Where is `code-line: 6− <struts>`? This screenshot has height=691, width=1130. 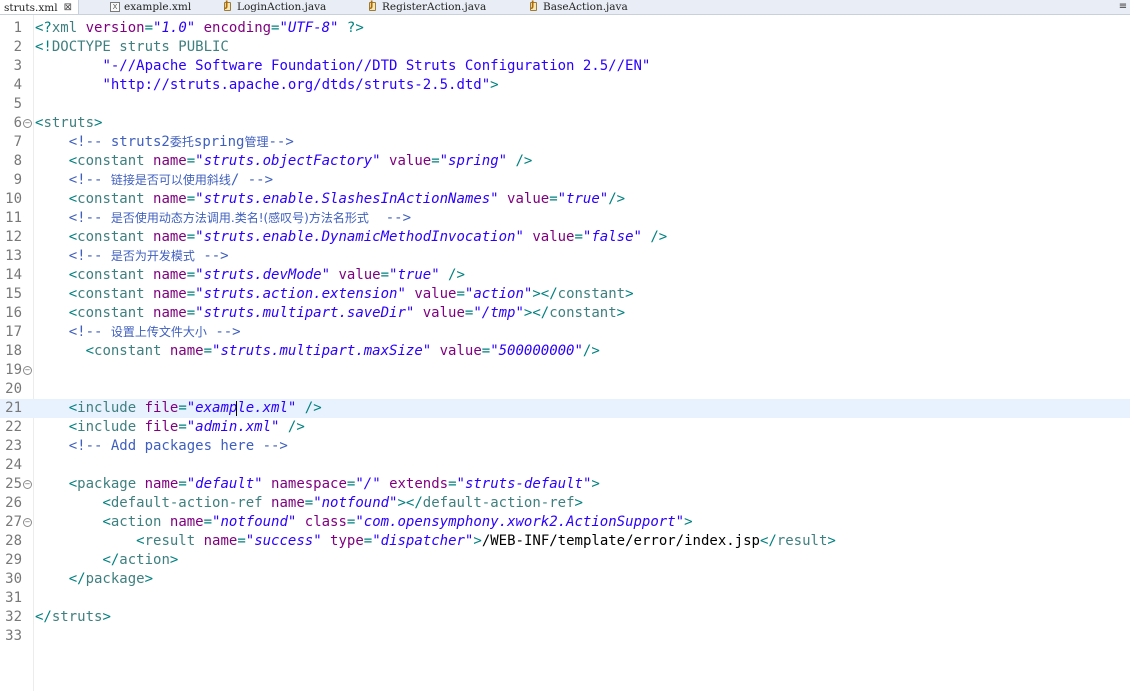 code-line: 6− <struts> is located at coordinates (565, 123).